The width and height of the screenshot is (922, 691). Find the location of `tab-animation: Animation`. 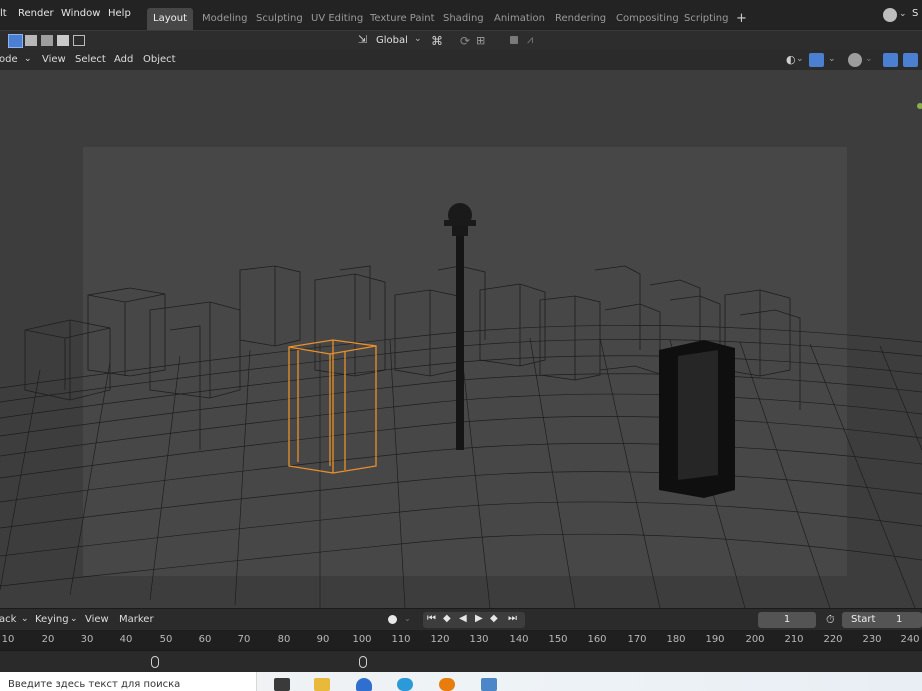

tab-animation: Animation is located at coordinates (519, 19).